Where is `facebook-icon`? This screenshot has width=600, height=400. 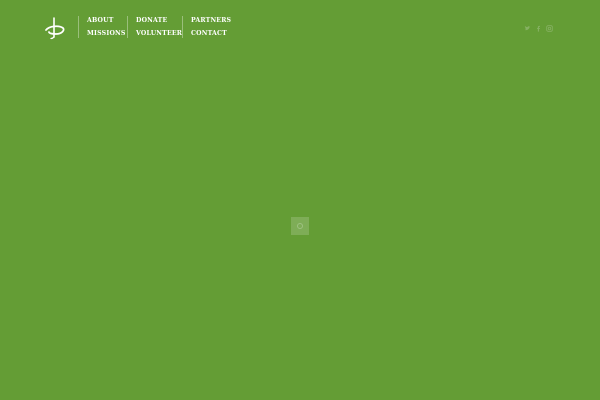 facebook-icon is located at coordinates (538, 28).